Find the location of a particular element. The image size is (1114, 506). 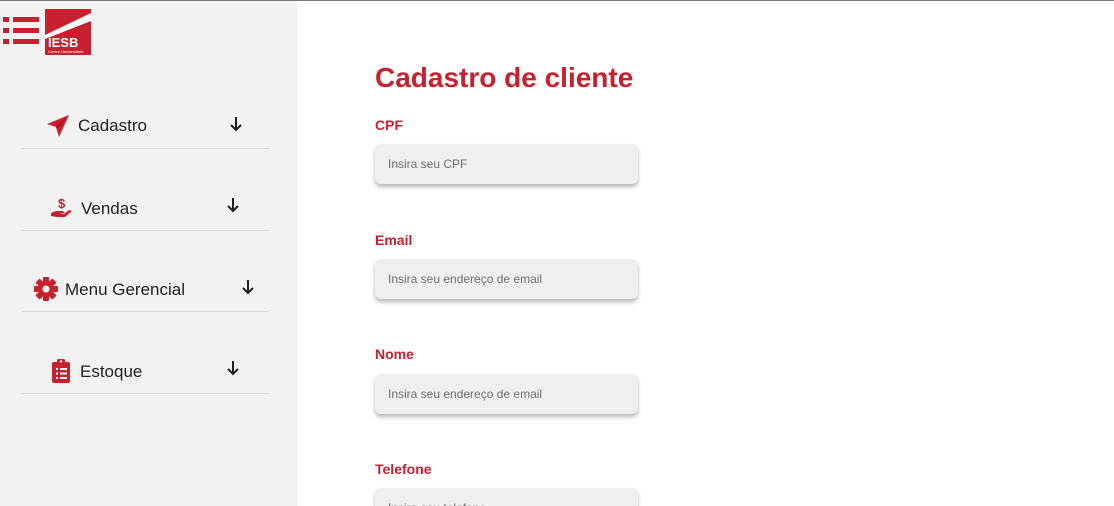

telefone-input is located at coordinates (506, 497).